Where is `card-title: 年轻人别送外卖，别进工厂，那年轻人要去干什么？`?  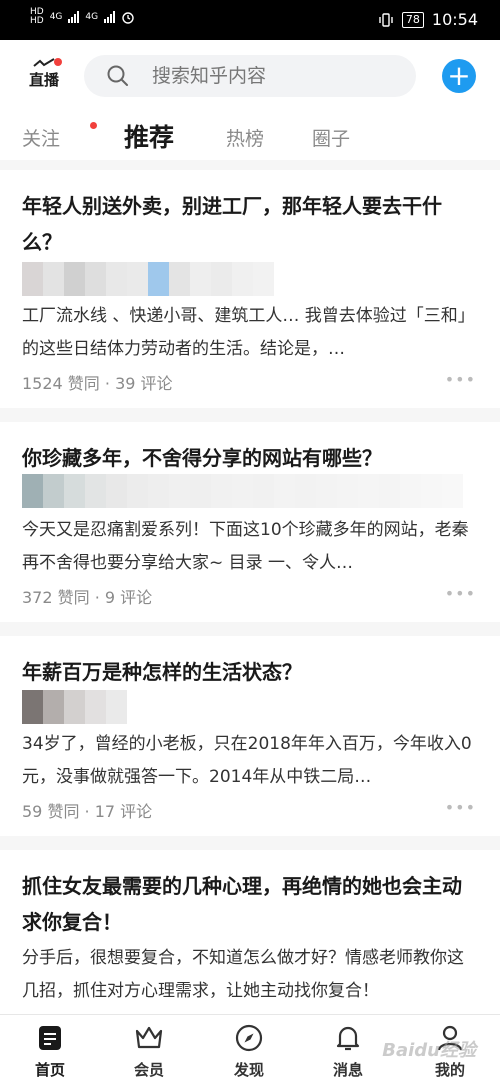 card-title: 年轻人别送外卖，别进工厂，那年轻人要去干什么？ is located at coordinates (251, 224).